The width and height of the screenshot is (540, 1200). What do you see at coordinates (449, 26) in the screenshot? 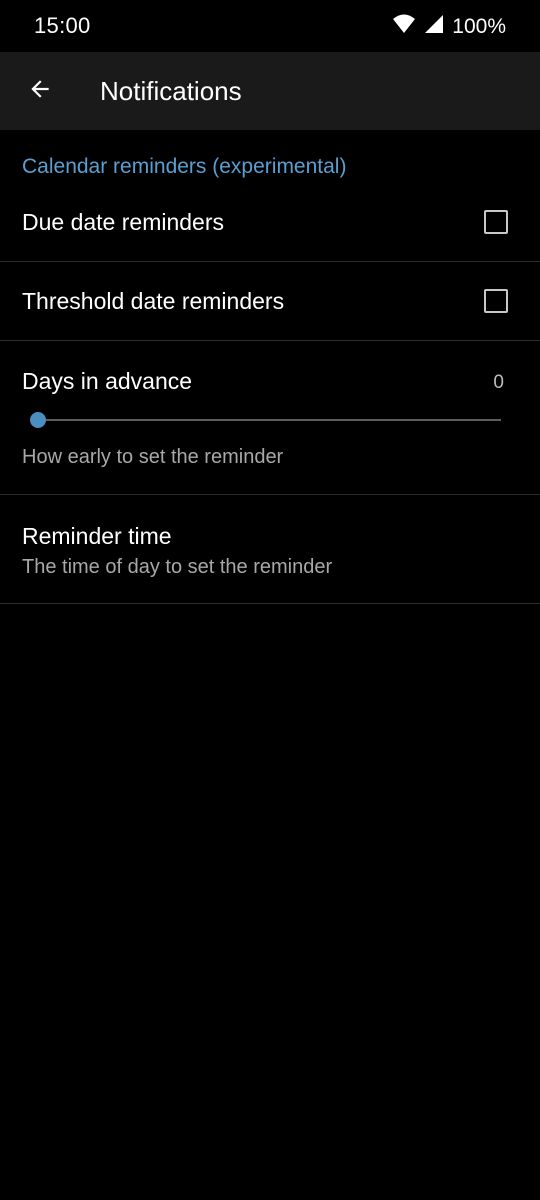
I see `status-icons: 100%` at bounding box center [449, 26].